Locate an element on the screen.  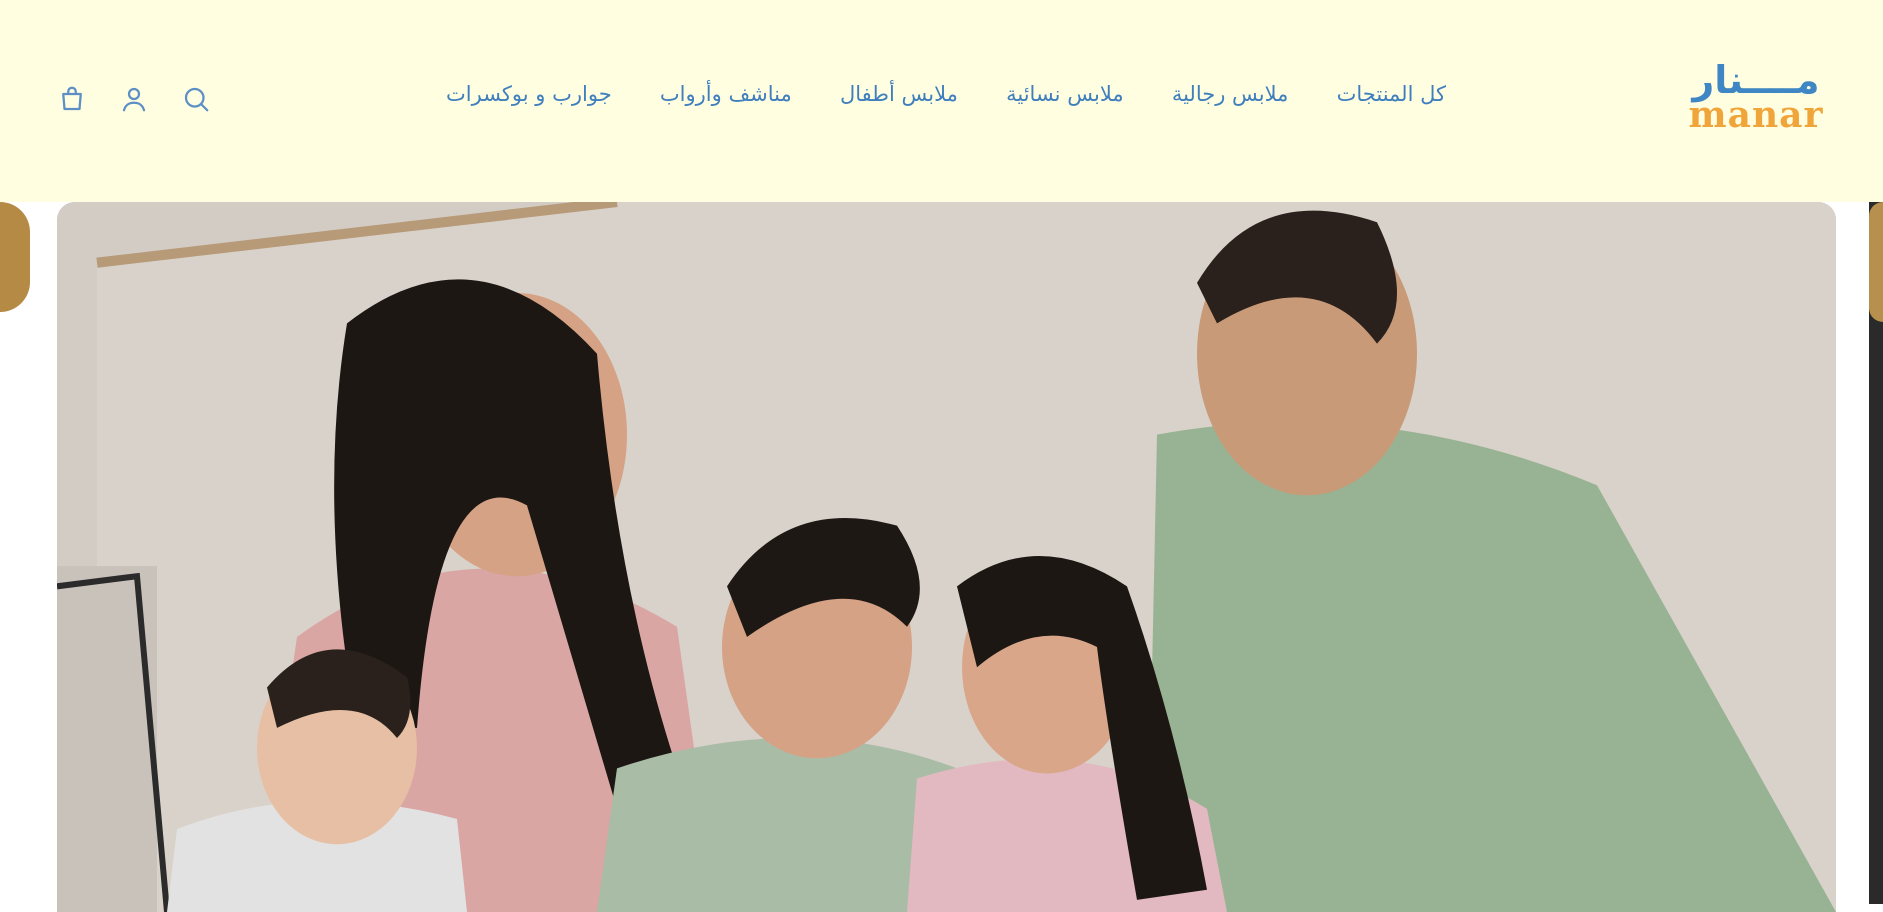
nav-item-kids: ملابس أطفال is located at coordinates (899, 94).